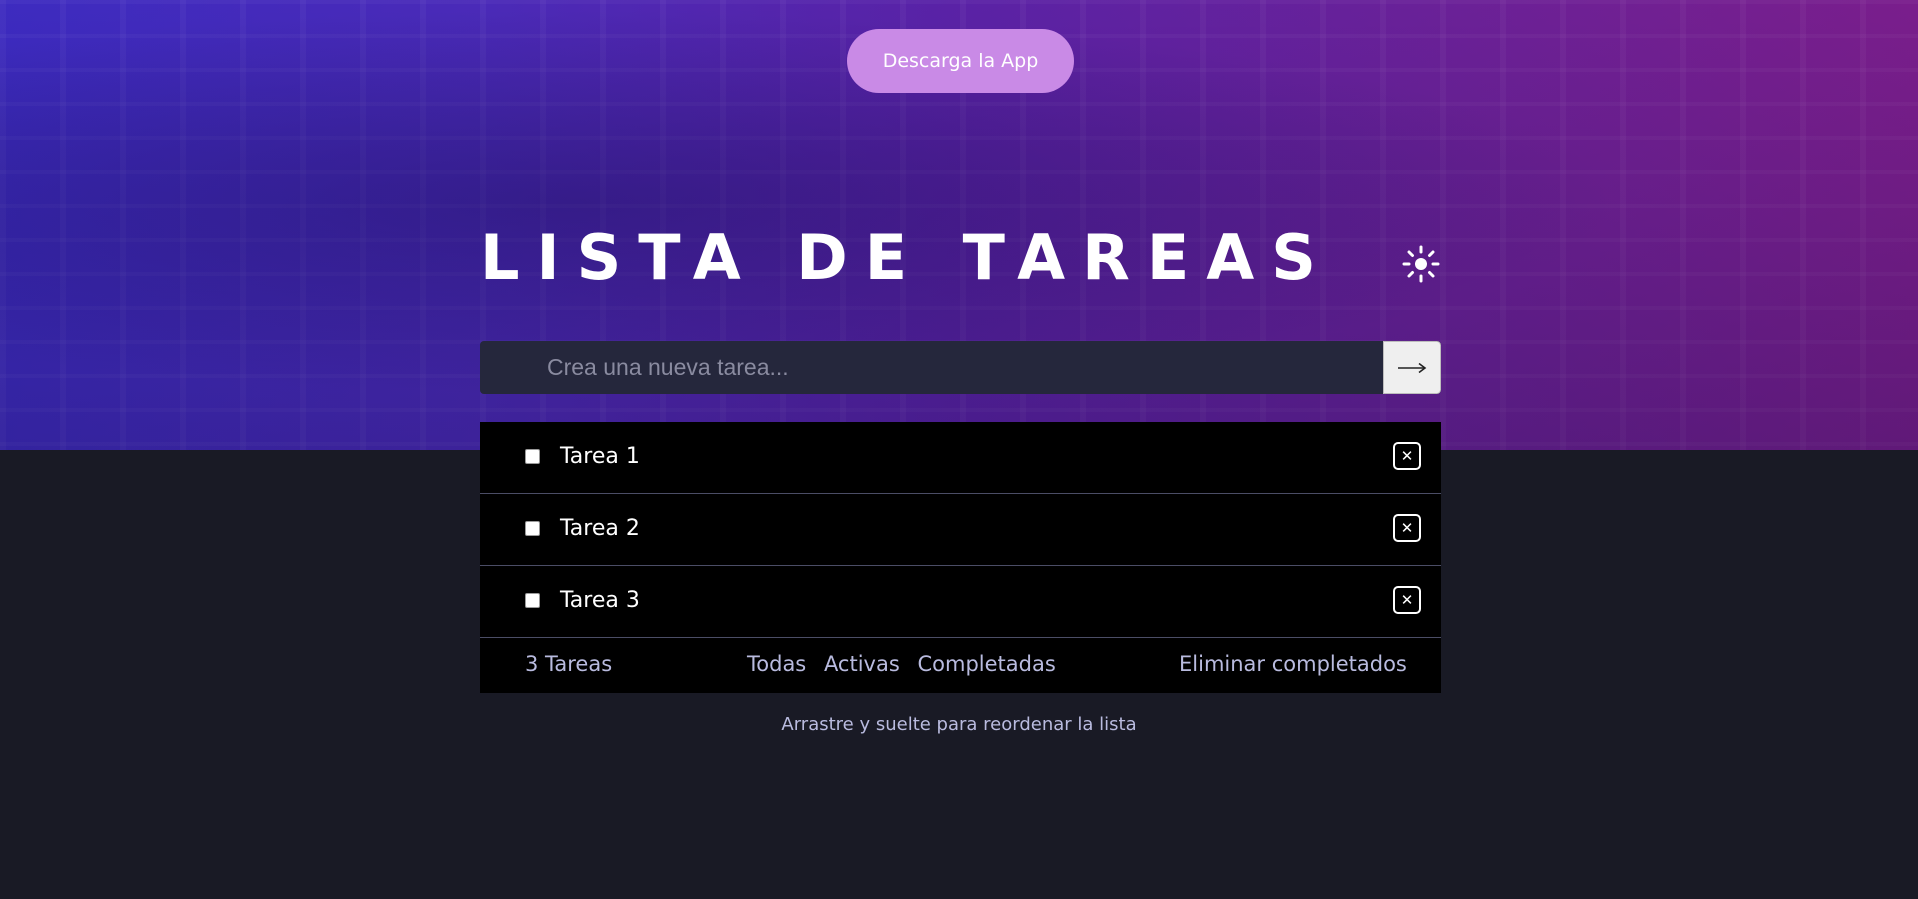 The height and width of the screenshot is (899, 1918). Describe the element at coordinates (600, 456) in the screenshot. I see `task-label: Tarea 1` at that location.